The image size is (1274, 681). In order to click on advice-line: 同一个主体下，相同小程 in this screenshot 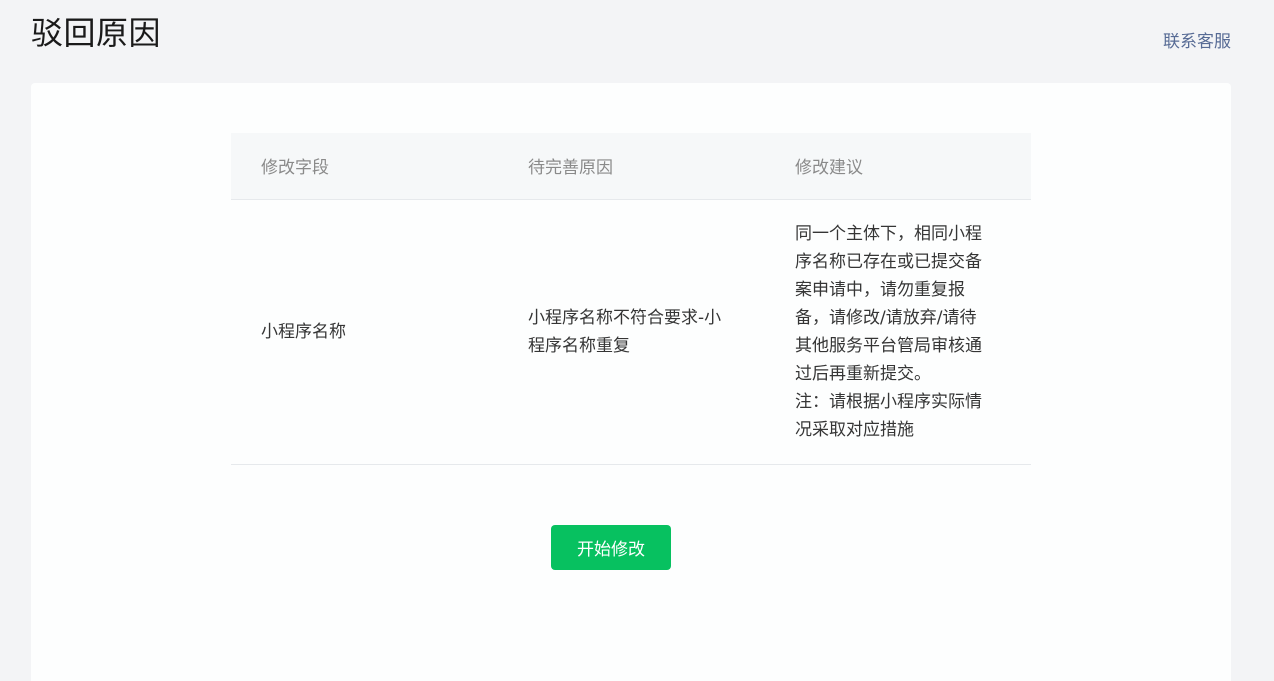, I will do `click(888, 233)`.